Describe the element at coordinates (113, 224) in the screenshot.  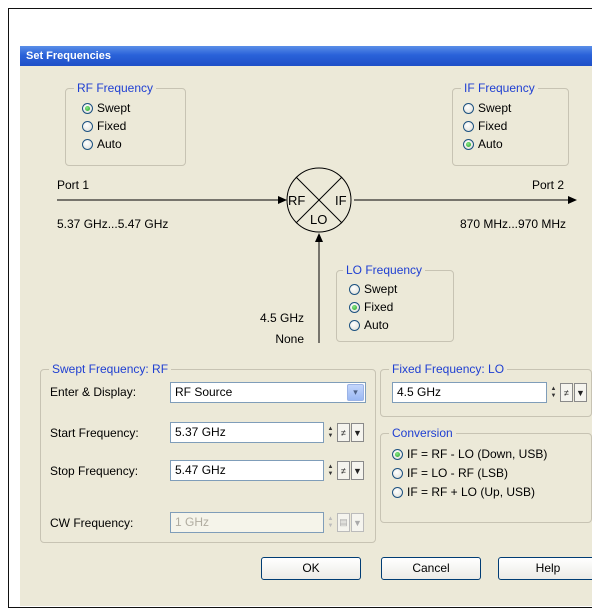
I see `rf-range-text: 5.37 GHz...5.47 GHz` at that location.